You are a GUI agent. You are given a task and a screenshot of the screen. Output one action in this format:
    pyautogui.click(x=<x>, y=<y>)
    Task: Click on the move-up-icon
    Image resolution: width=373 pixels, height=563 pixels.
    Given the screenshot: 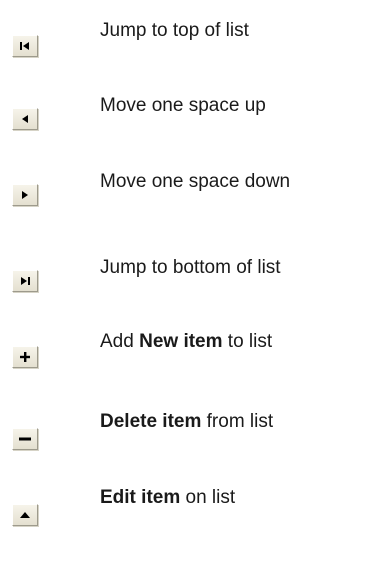 What is the action you would take?
    pyautogui.click(x=25, y=119)
    